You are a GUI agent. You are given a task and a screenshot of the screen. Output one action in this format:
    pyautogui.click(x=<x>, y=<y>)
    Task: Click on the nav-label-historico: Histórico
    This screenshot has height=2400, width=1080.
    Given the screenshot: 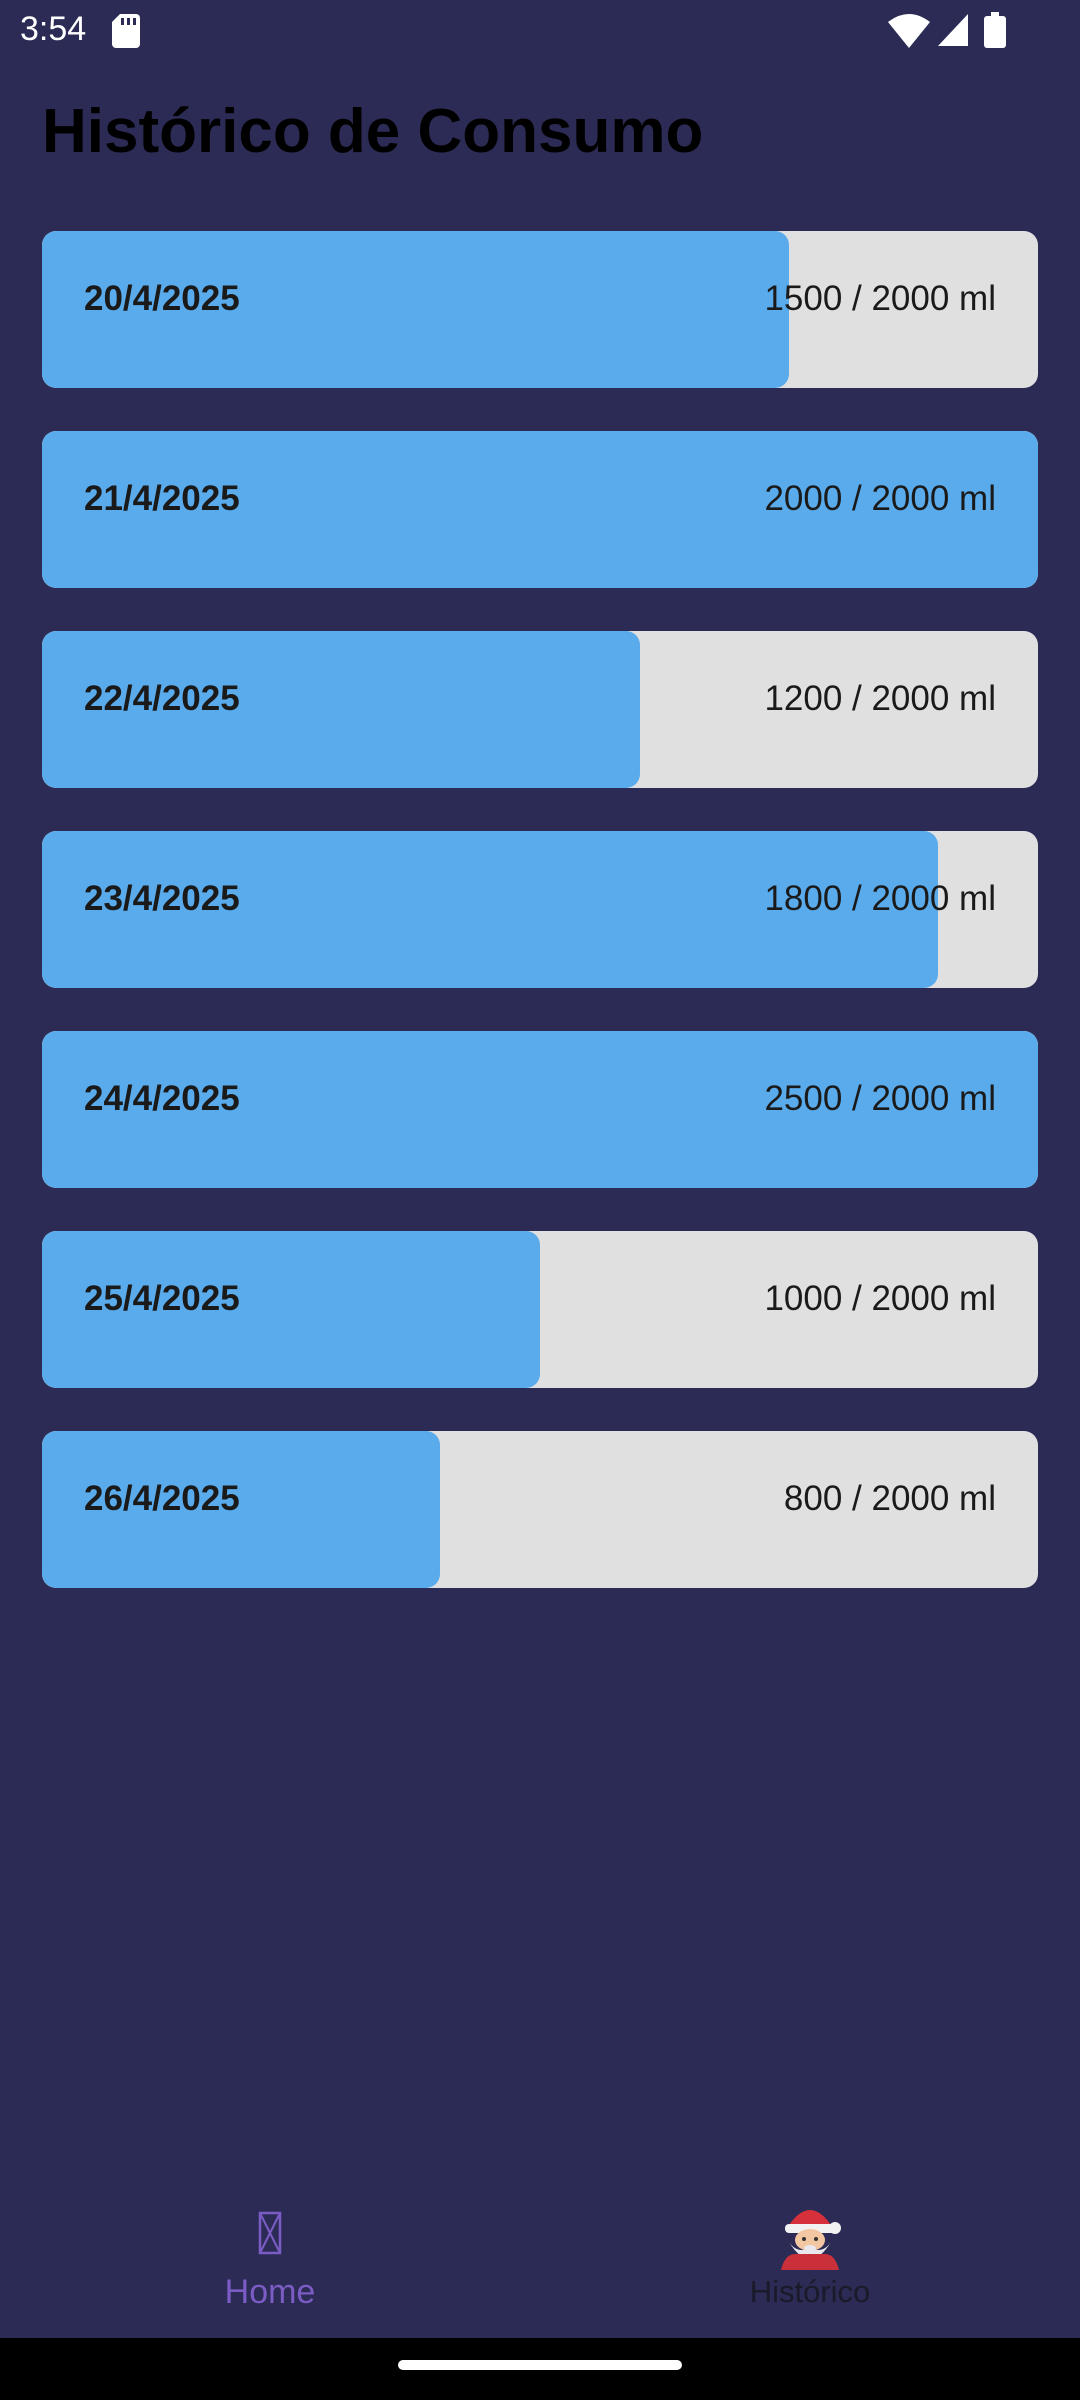 What is the action you would take?
    pyautogui.click(x=810, y=2291)
    